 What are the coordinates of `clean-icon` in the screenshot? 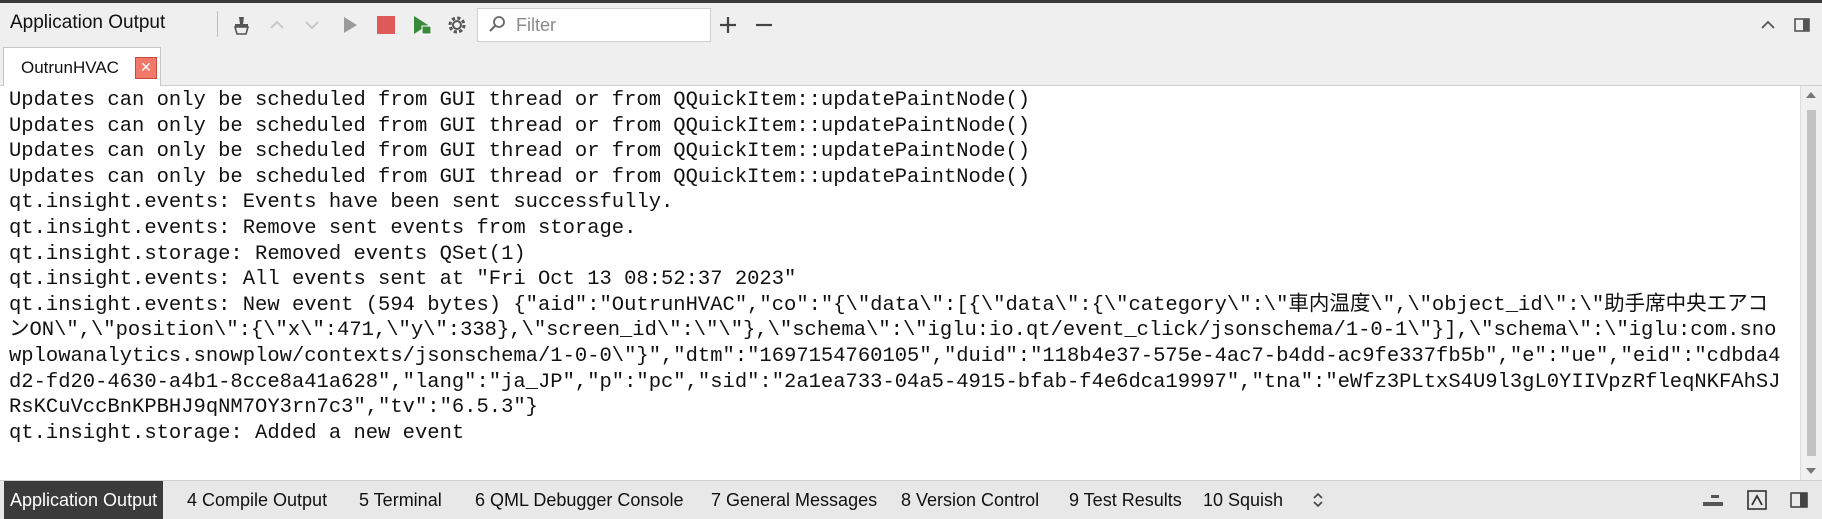 It's located at (242, 25).